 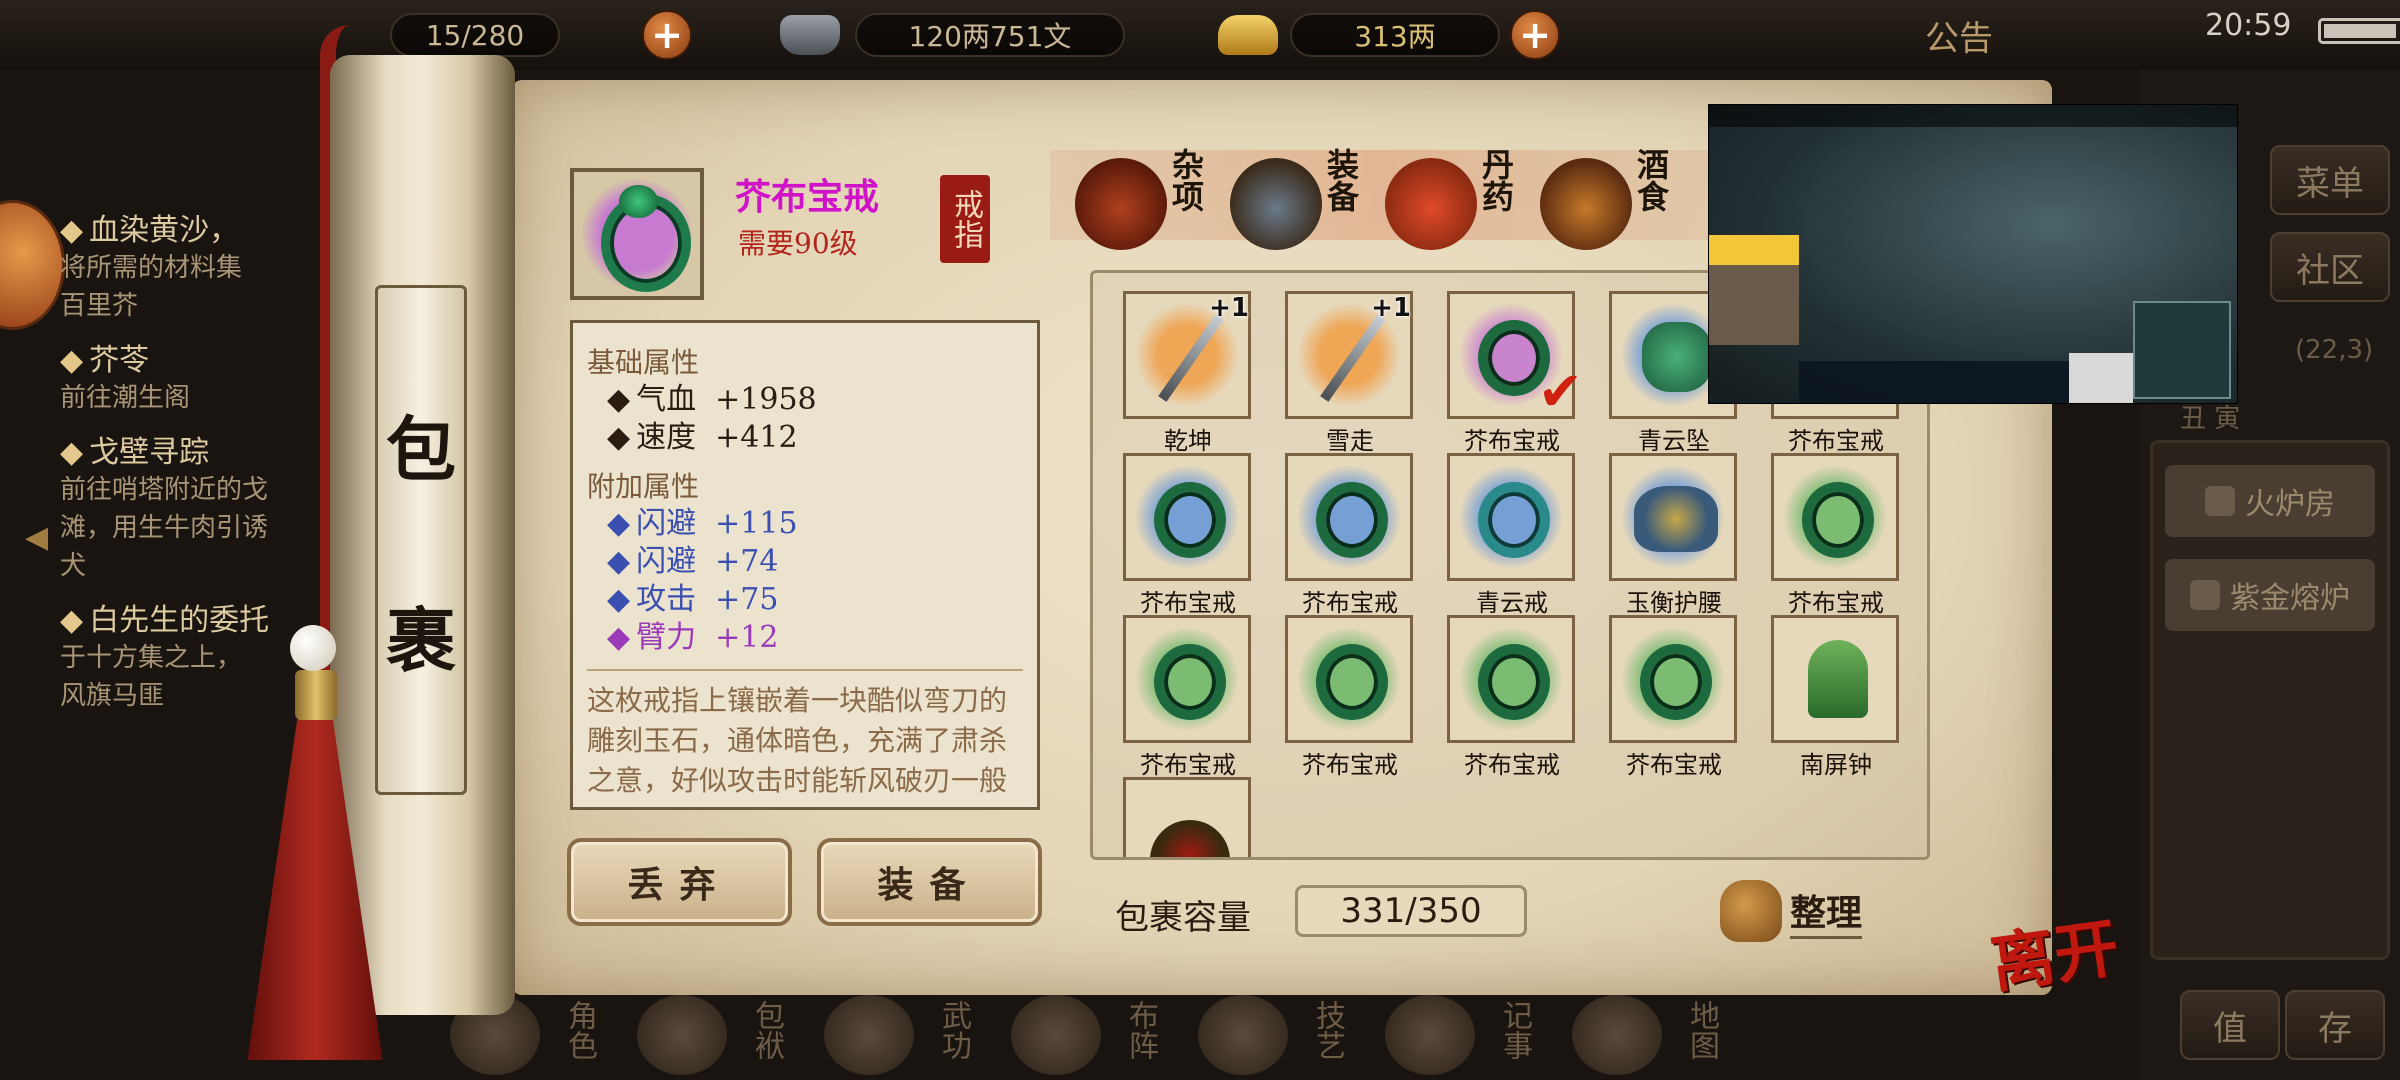 What do you see at coordinates (2330, 180) in the screenshot?
I see `menu-button: 菜单` at bounding box center [2330, 180].